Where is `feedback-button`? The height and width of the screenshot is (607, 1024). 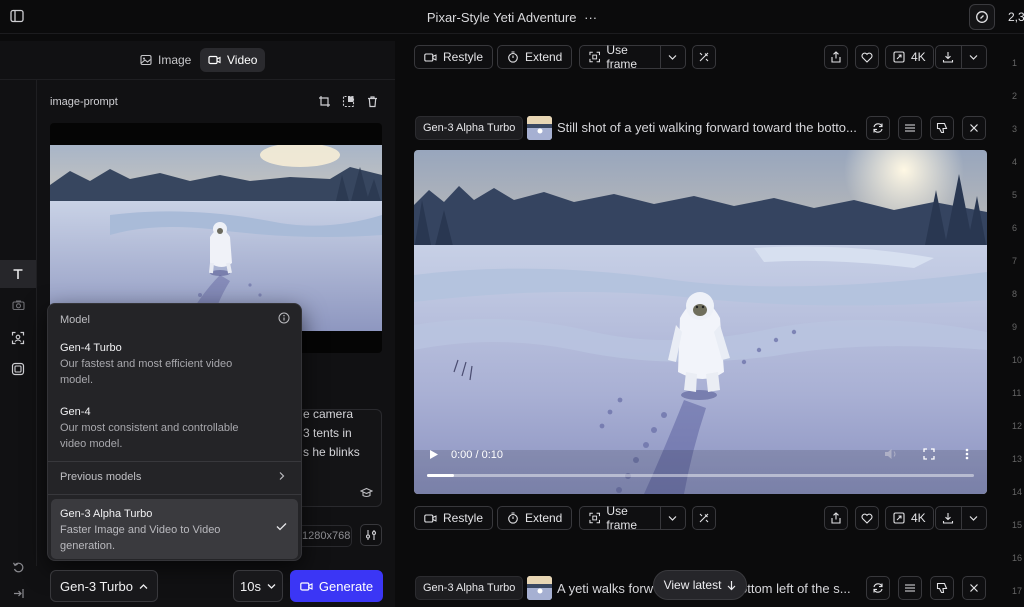
feedback-button is located at coordinates (982, 17).